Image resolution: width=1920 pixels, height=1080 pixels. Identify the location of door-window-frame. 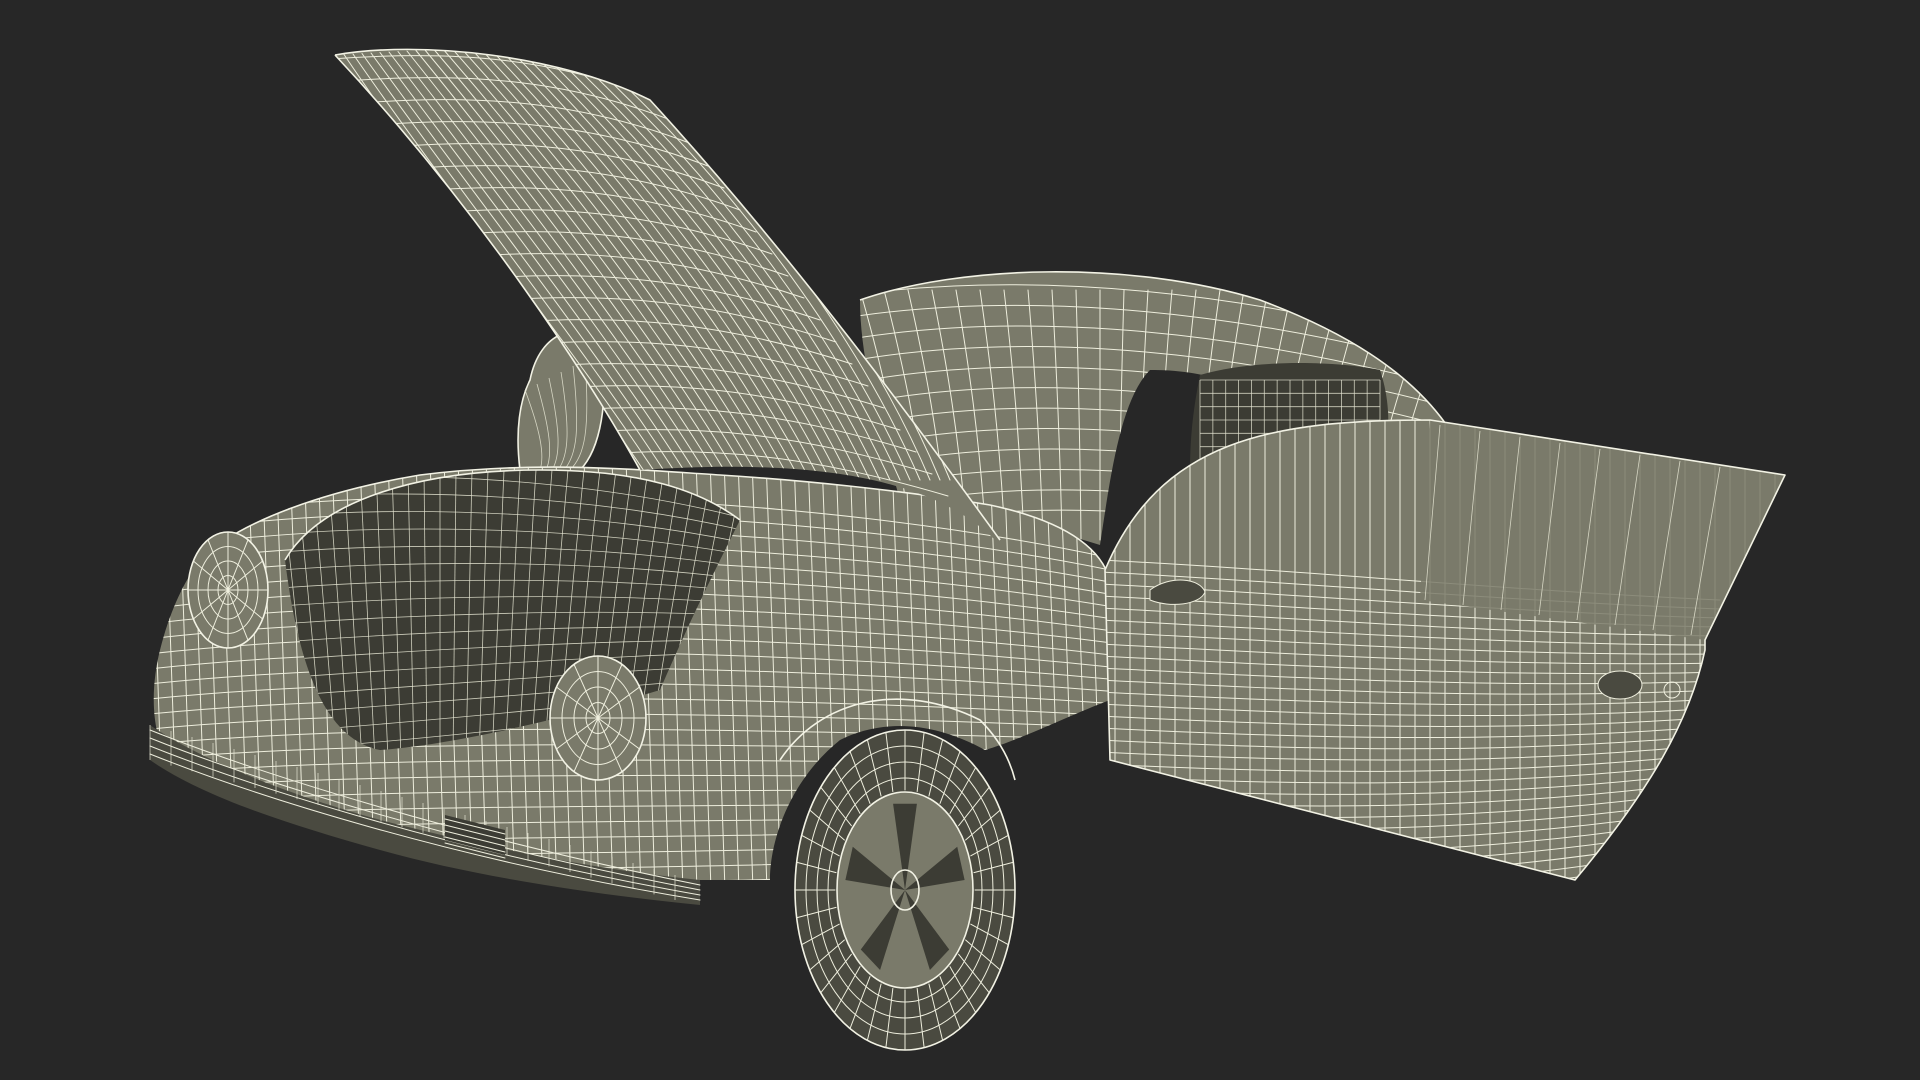
(1602, 530).